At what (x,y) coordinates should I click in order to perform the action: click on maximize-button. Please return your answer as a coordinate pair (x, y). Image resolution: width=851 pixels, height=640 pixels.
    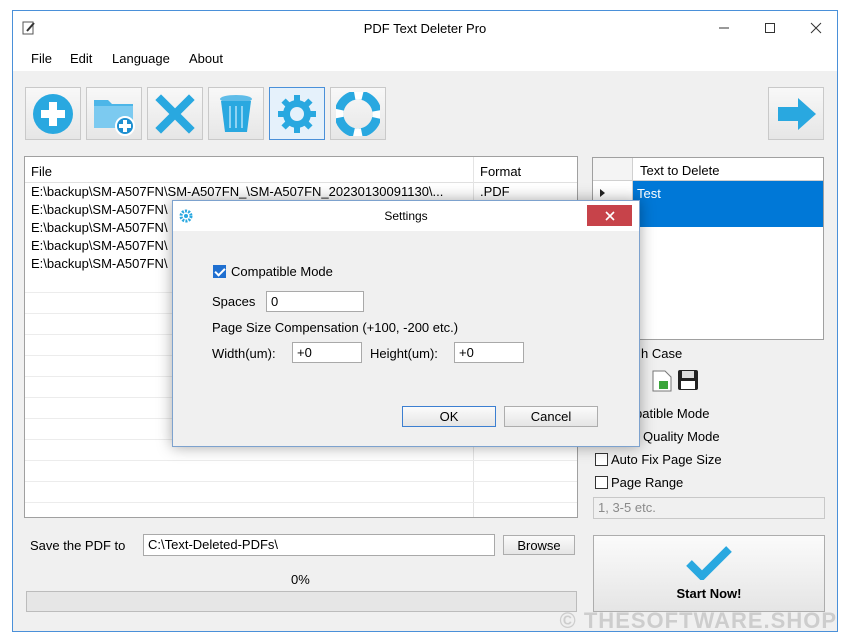
    Looking at the image, I should click on (770, 28).